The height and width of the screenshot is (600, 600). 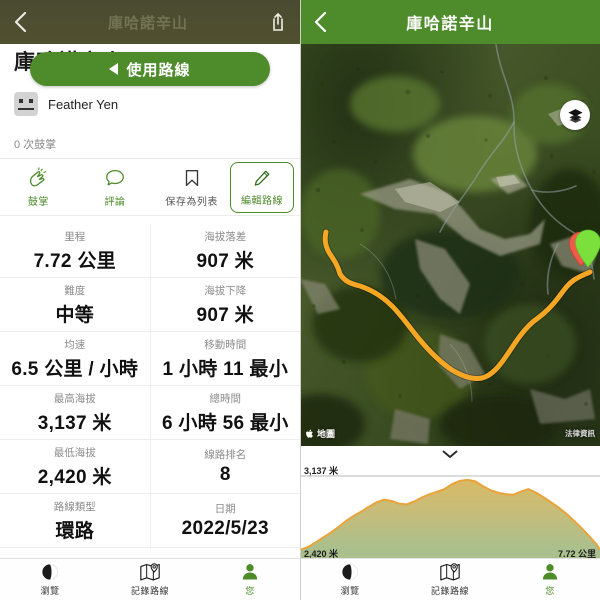 I want to click on map-attribution-label: 地圖, so click(x=326, y=434).